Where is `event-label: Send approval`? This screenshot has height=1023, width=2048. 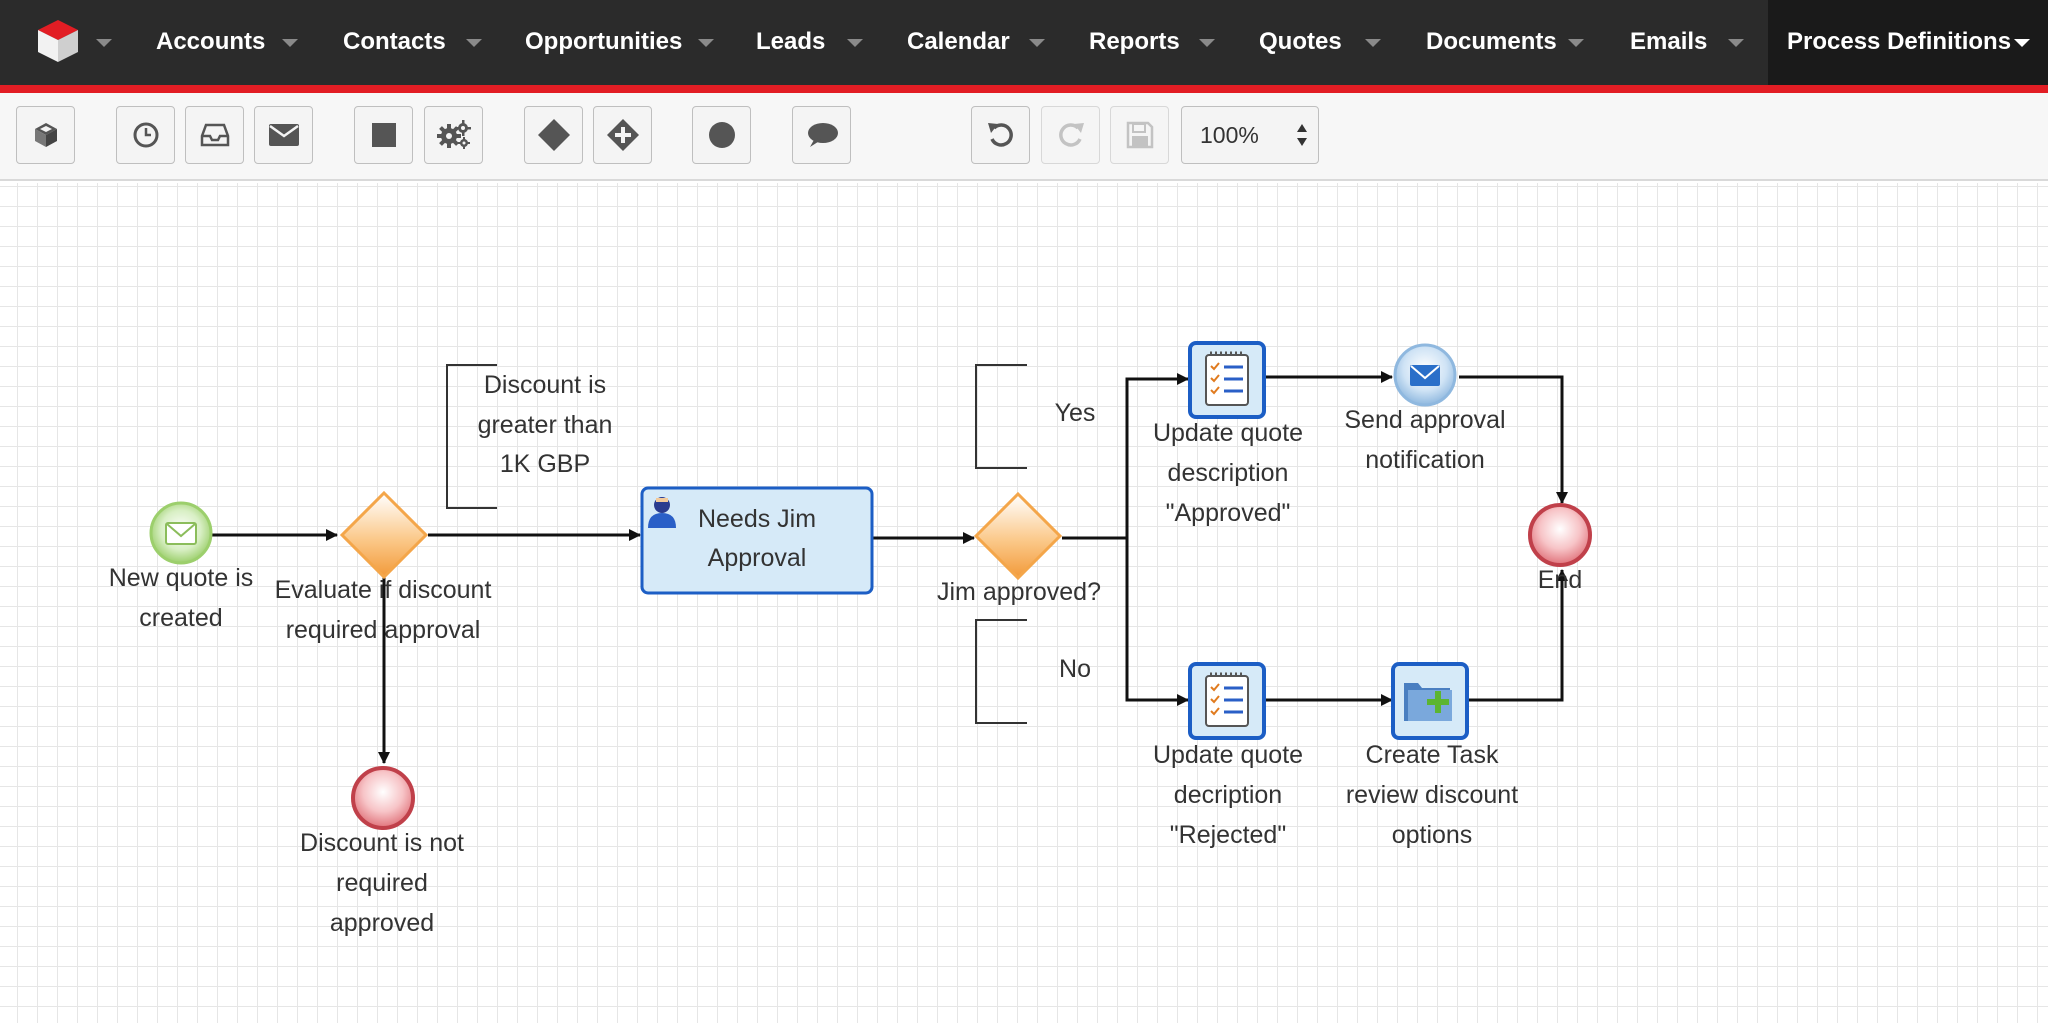
event-label: Send approval is located at coordinates (1424, 420).